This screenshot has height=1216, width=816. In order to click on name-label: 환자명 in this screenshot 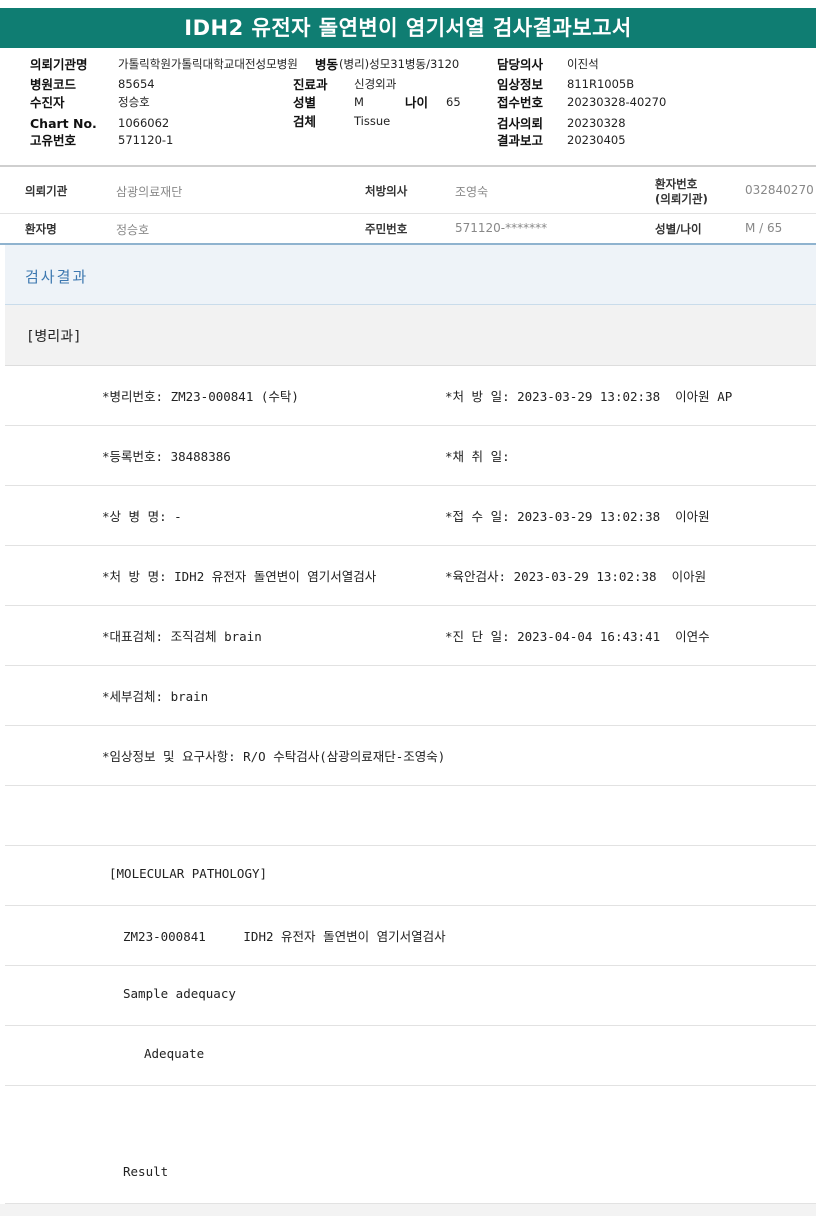, I will do `click(41, 229)`.